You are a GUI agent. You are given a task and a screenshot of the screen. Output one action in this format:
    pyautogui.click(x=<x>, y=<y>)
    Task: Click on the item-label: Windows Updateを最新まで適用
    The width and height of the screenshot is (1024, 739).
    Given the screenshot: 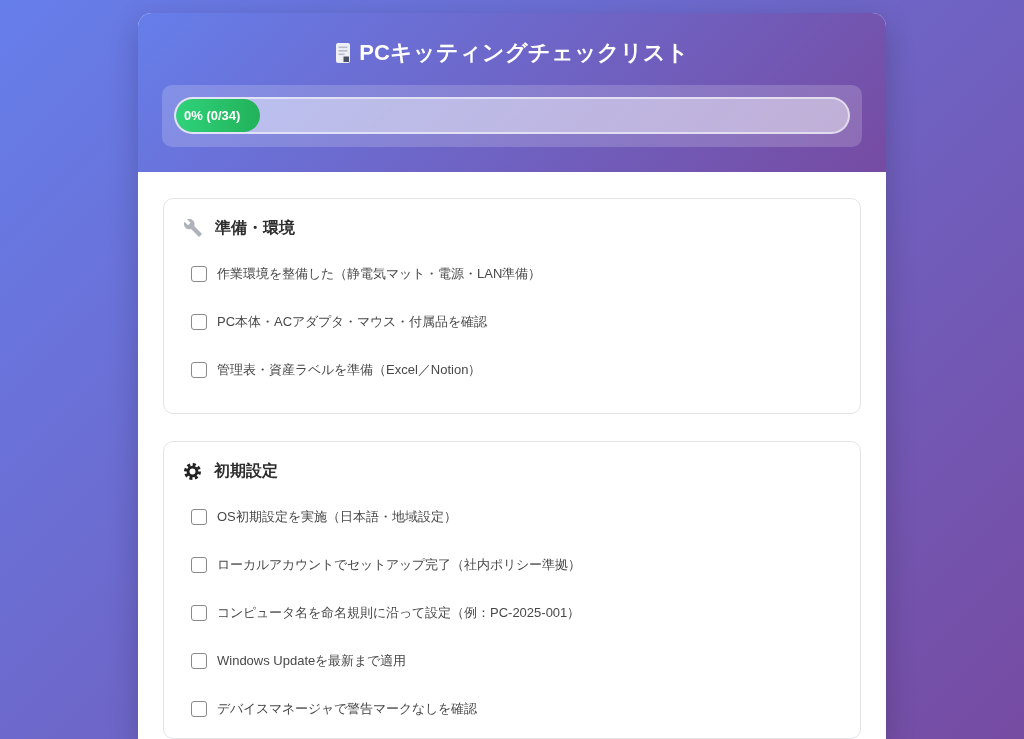 What is the action you would take?
    pyautogui.click(x=312, y=661)
    